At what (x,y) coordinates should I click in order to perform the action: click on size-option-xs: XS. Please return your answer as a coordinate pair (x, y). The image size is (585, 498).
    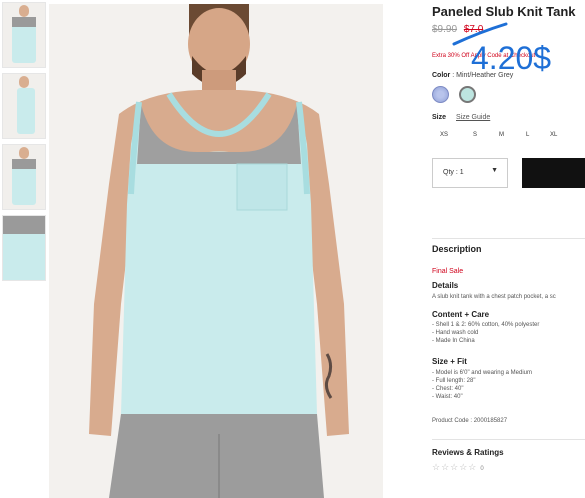
    Looking at the image, I should click on (444, 135).